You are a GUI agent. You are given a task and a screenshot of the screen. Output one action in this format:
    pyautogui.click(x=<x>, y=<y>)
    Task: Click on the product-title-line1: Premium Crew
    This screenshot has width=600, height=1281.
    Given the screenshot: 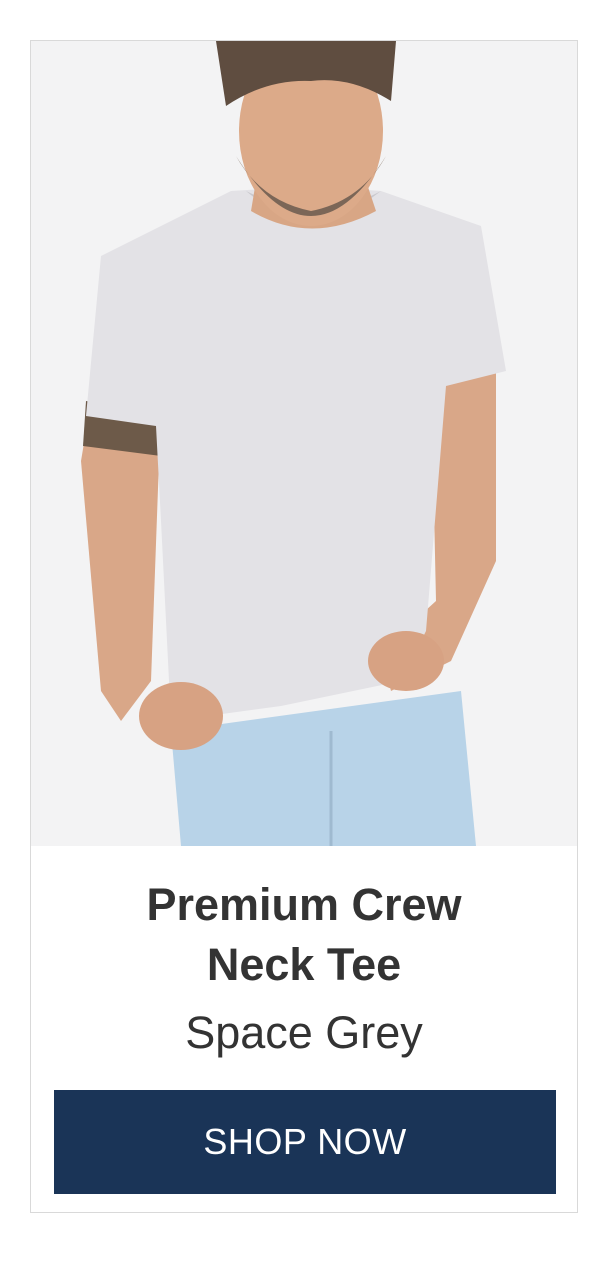 What is the action you would take?
    pyautogui.click(x=304, y=904)
    